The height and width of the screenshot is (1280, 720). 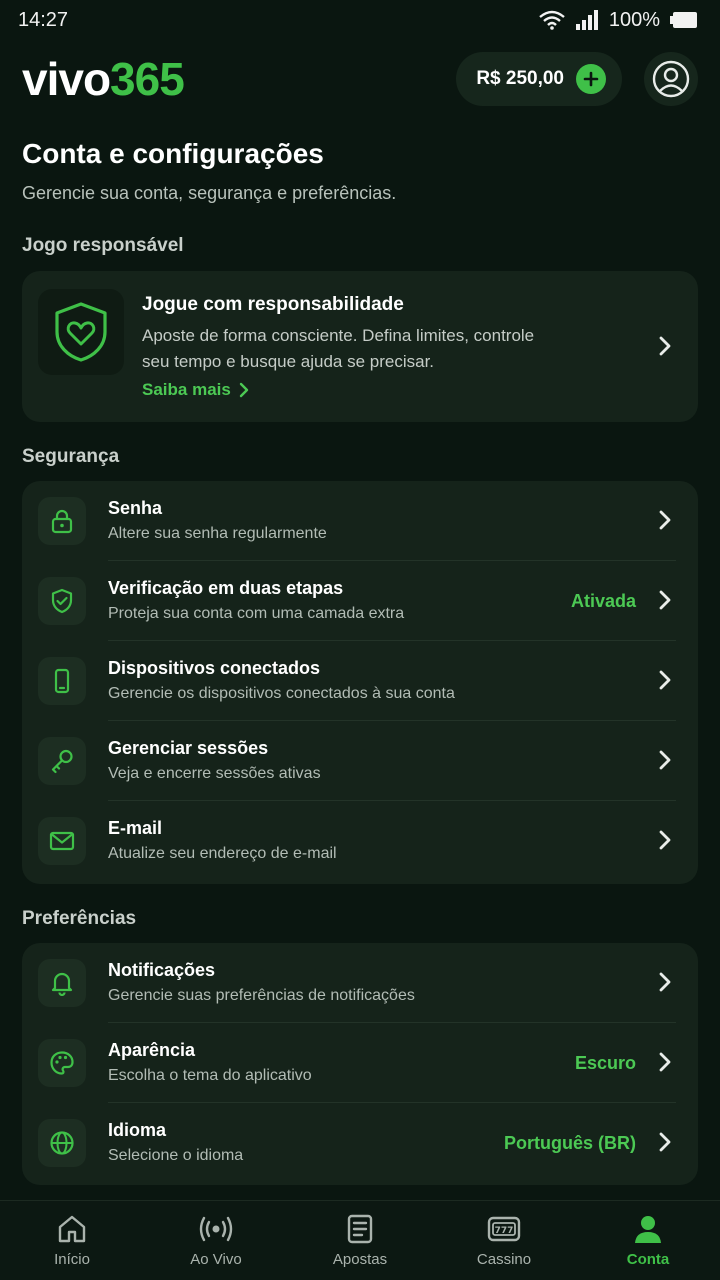 What do you see at coordinates (683, 20) in the screenshot?
I see `battery-icon` at bounding box center [683, 20].